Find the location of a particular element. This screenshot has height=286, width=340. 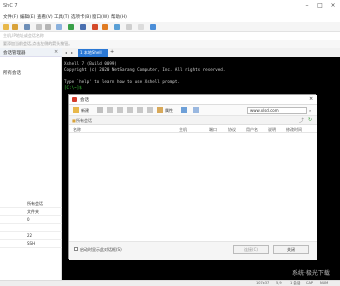

address-bar: 主机,IP地址或会话名称 is located at coordinates (170, 36).